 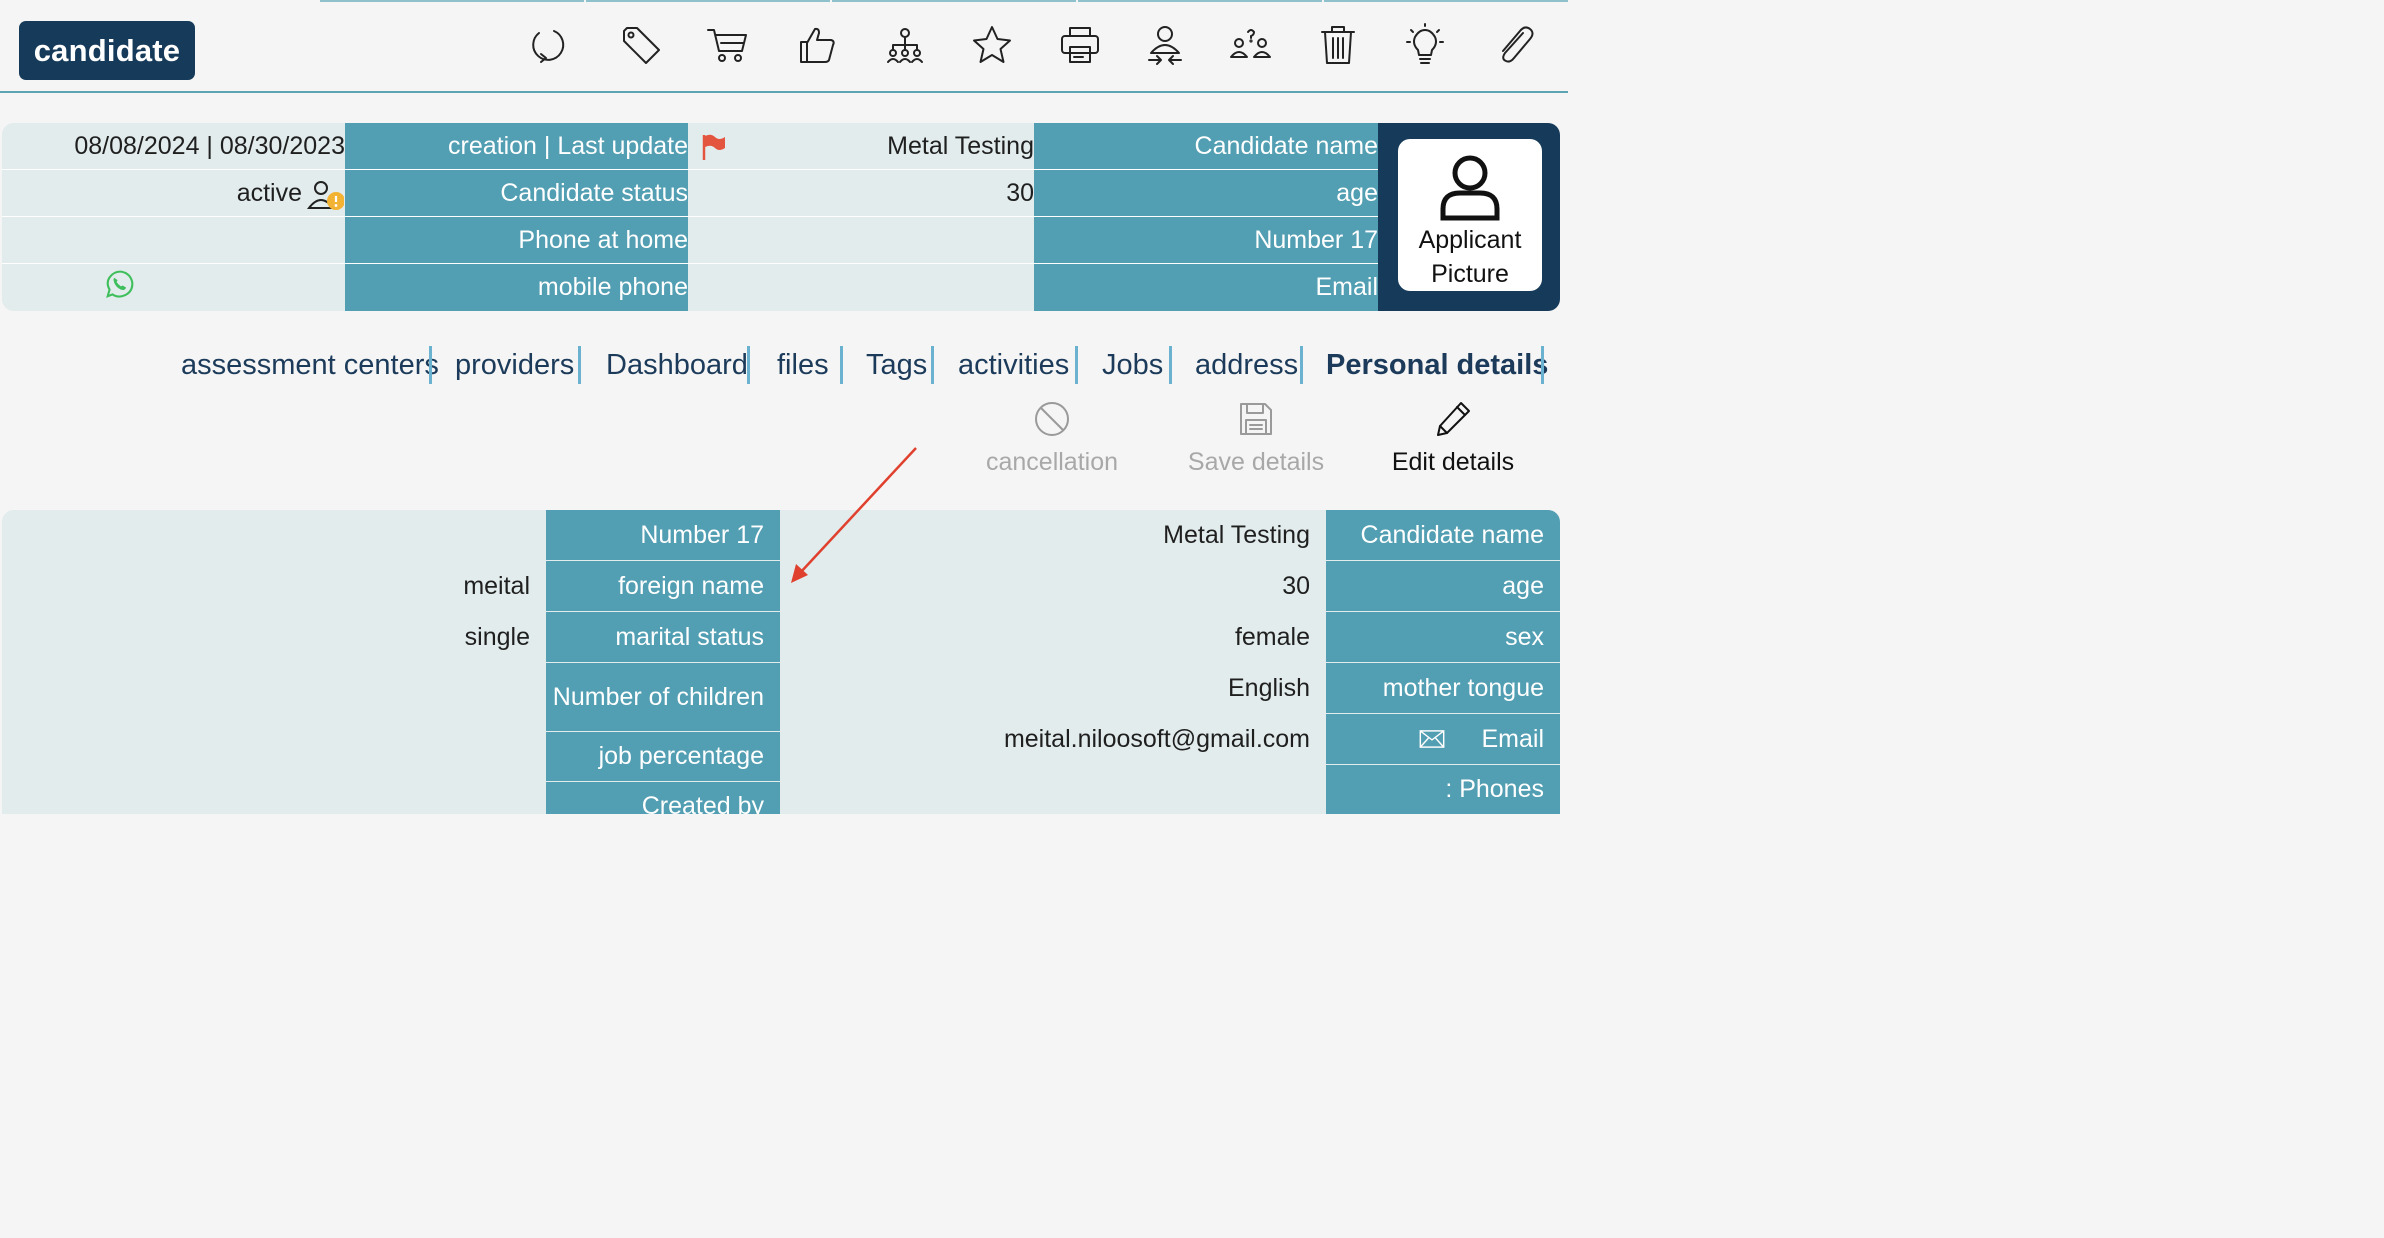 What do you see at coordinates (274, 586) in the screenshot?
I see `foreign-name-value: meital` at bounding box center [274, 586].